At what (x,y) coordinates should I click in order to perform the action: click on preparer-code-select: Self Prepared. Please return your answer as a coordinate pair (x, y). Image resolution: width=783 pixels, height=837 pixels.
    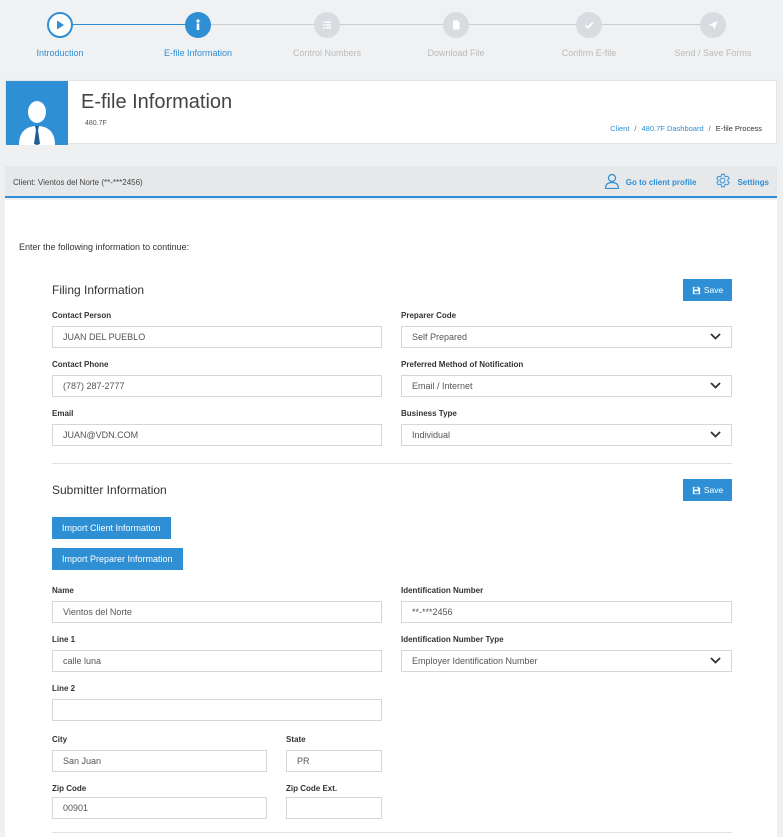
    Looking at the image, I should click on (566, 337).